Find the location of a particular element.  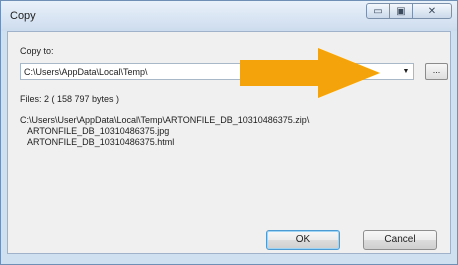

title-bar: Copy ▭ ▣ ✕ is located at coordinates (229, 16).